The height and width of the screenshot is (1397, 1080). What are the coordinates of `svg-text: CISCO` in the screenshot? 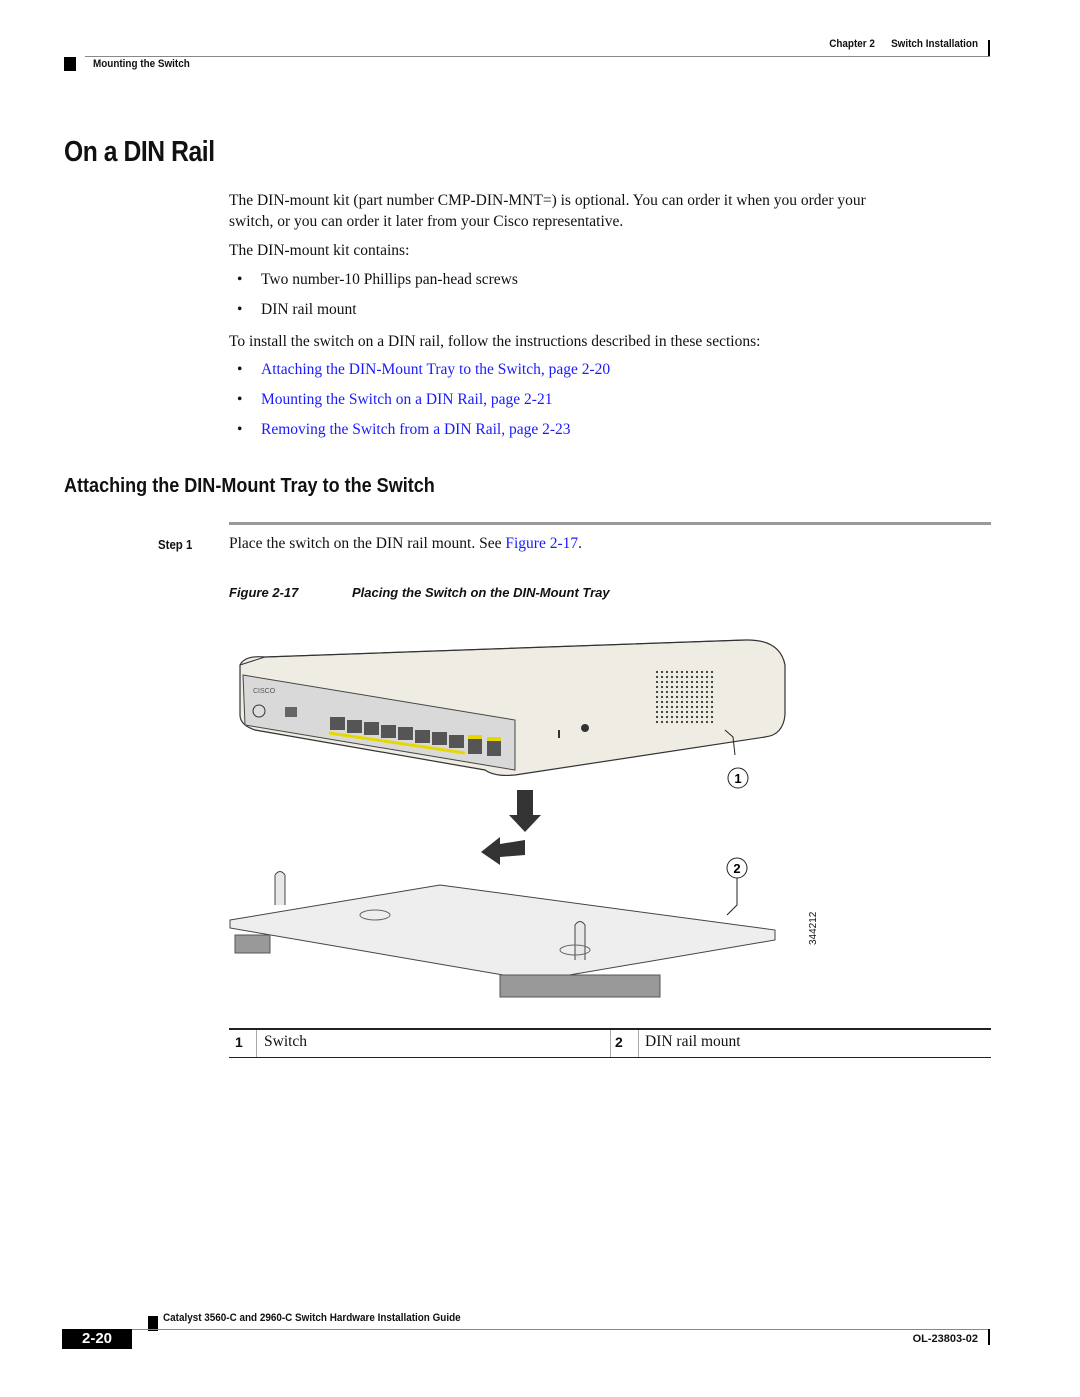 It's located at (264, 691).